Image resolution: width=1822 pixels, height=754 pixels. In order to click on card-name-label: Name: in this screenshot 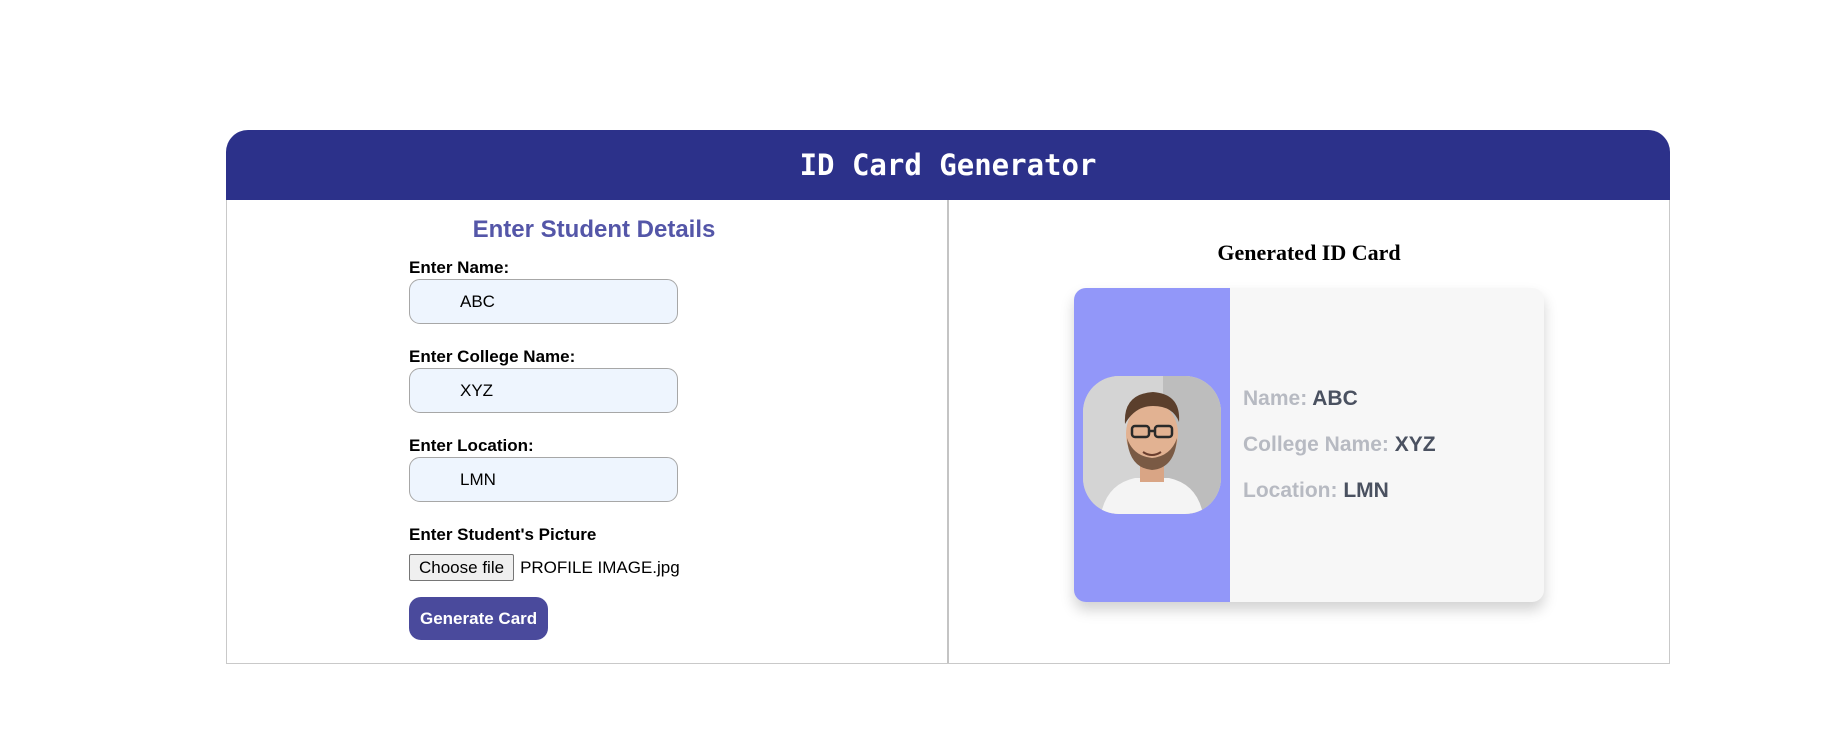, I will do `click(1275, 398)`.